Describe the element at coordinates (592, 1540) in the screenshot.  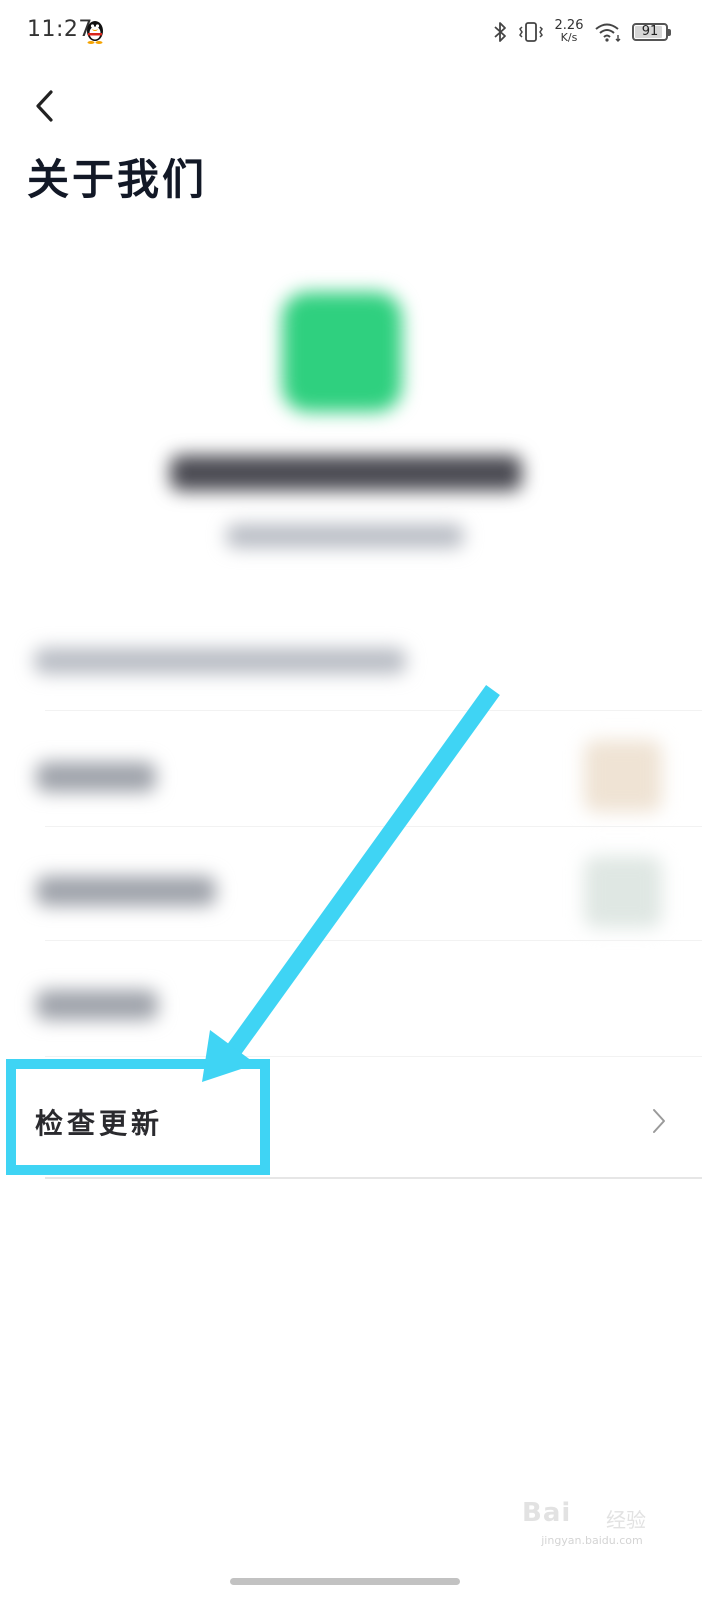
I see `watermark-url: jingyan.baidu.com` at that location.